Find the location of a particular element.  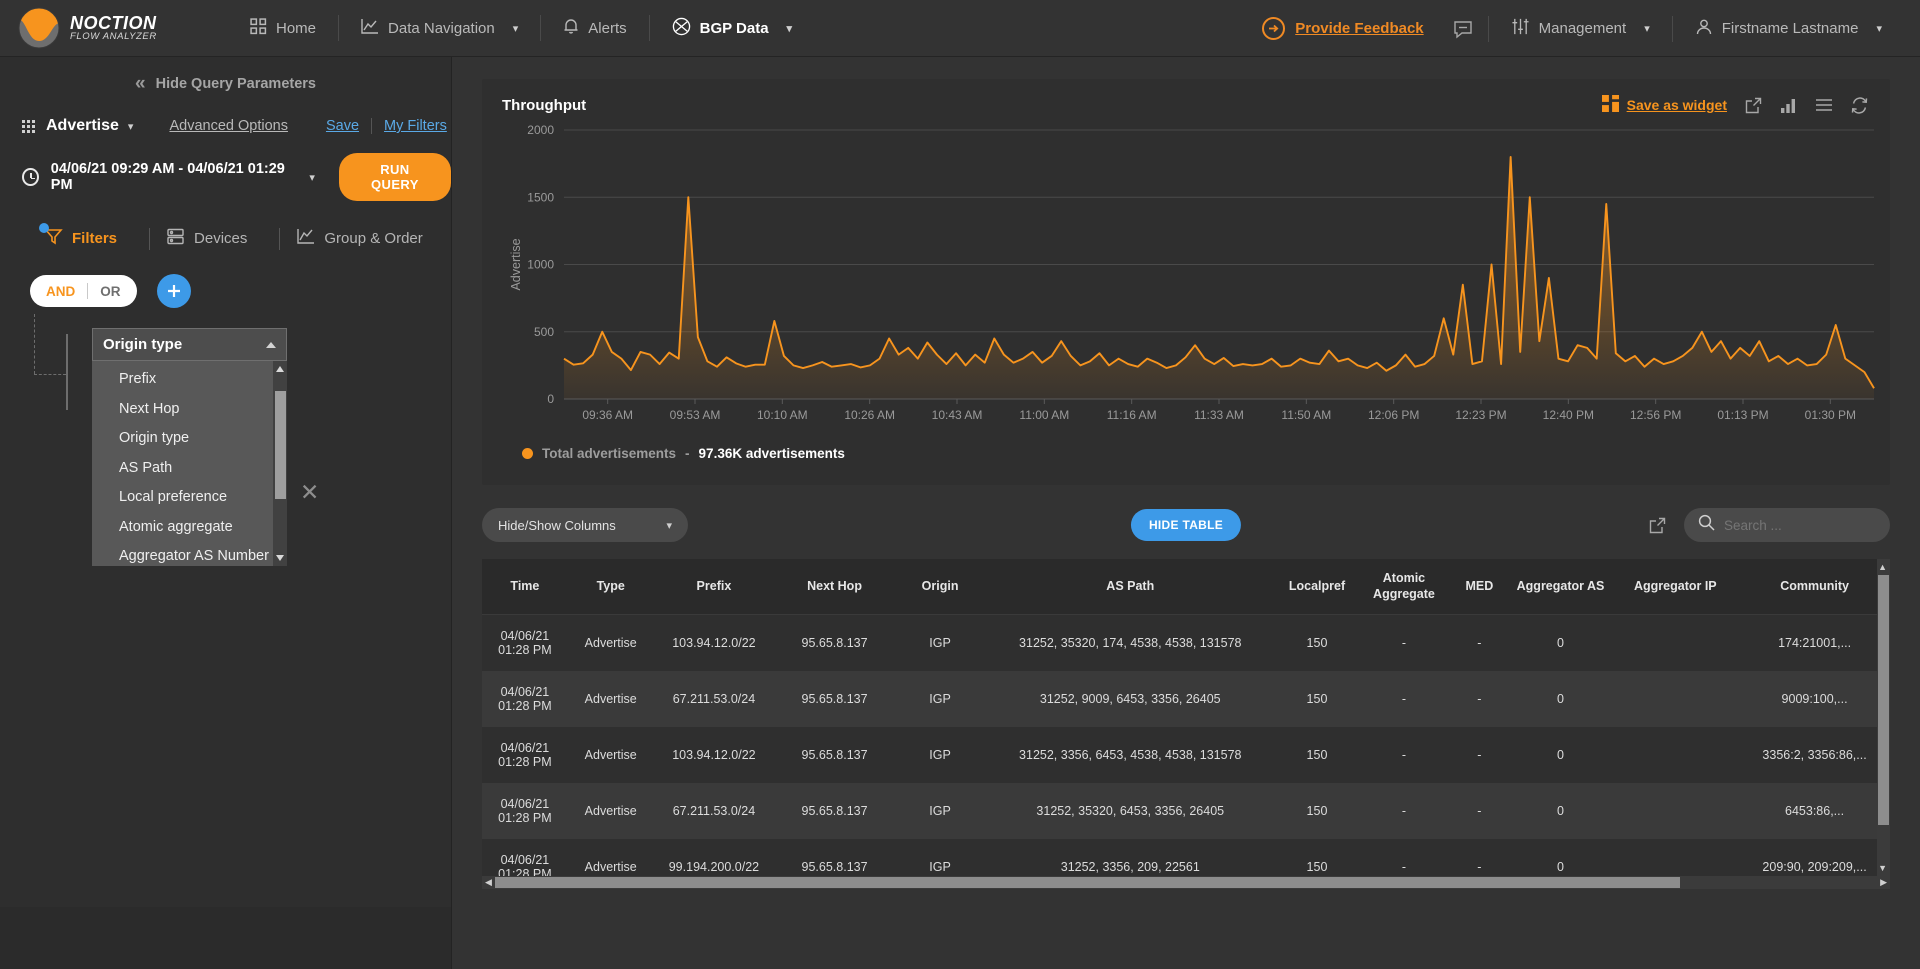

col-header-aggregator-ip: Aggregator IP is located at coordinates (1675, 587).